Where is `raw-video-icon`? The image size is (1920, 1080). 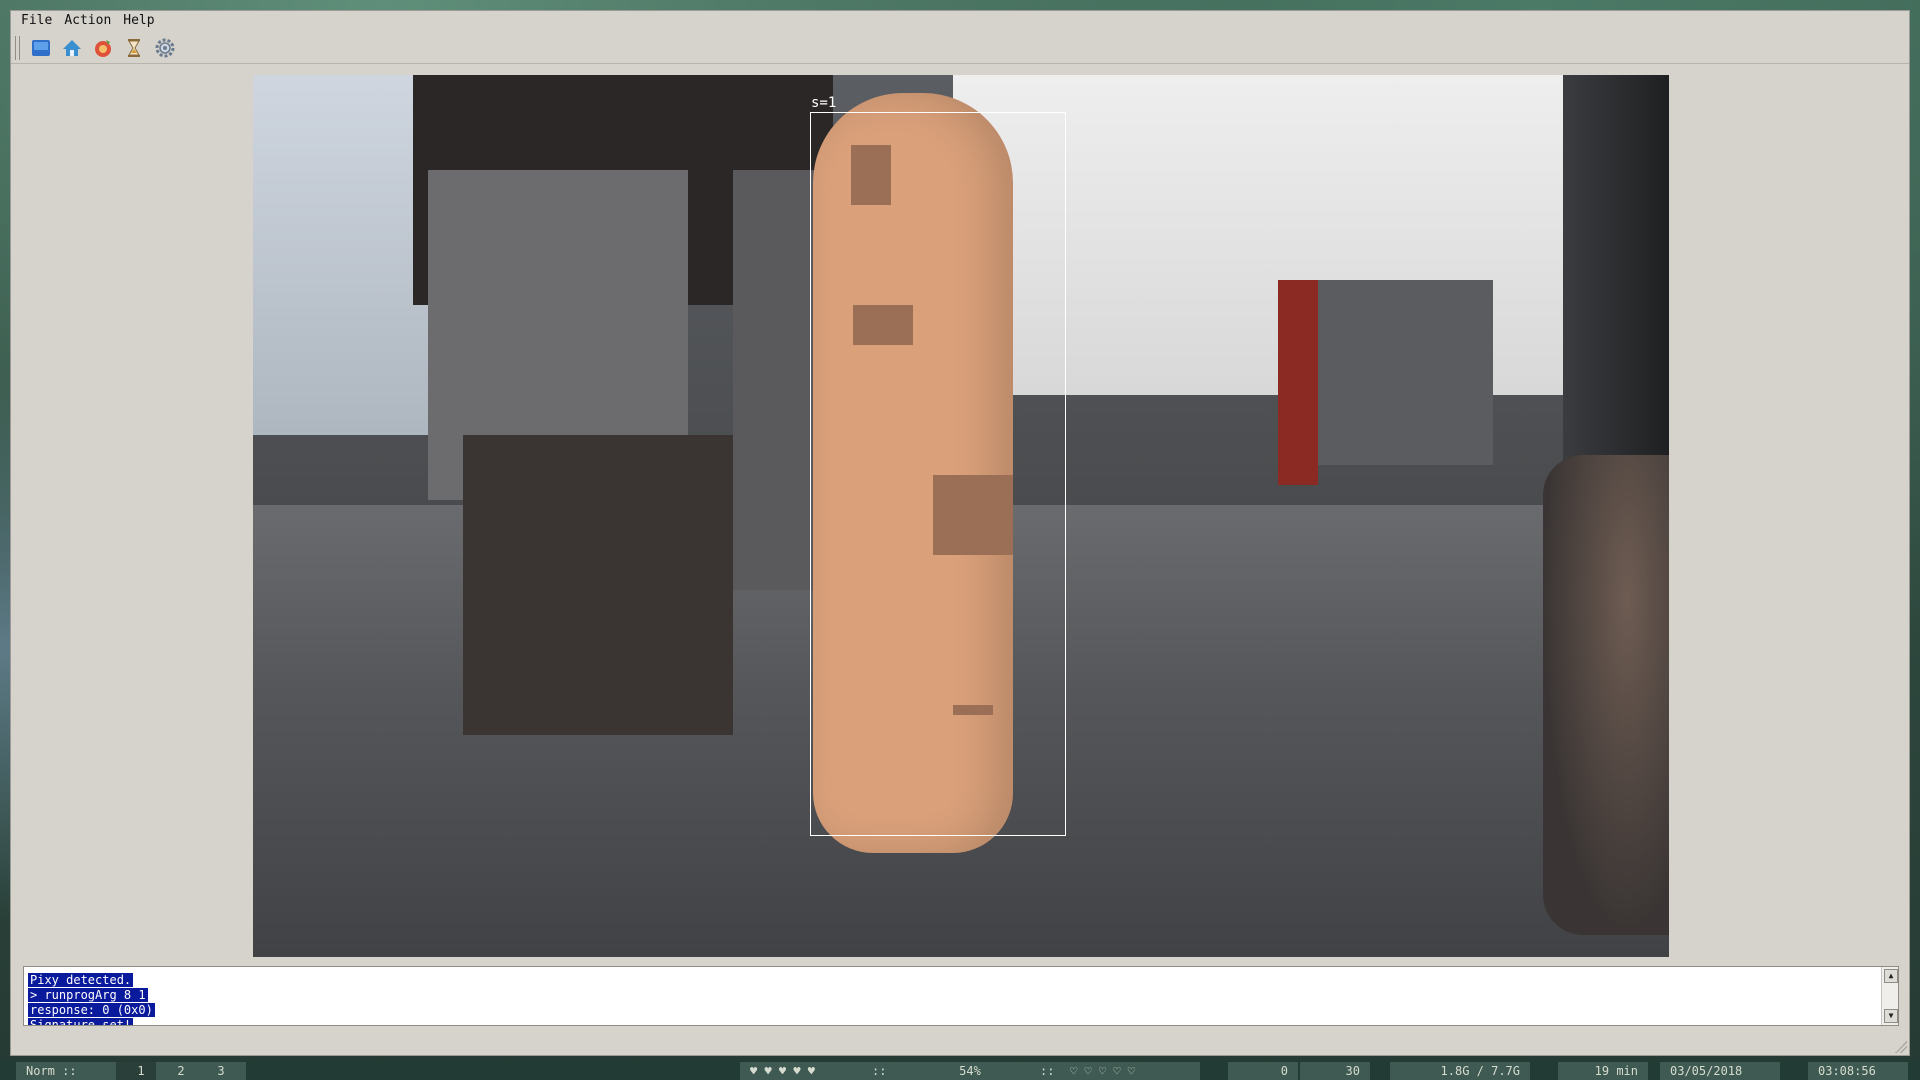
raw-video-icon is located at coordinates (41, 48).